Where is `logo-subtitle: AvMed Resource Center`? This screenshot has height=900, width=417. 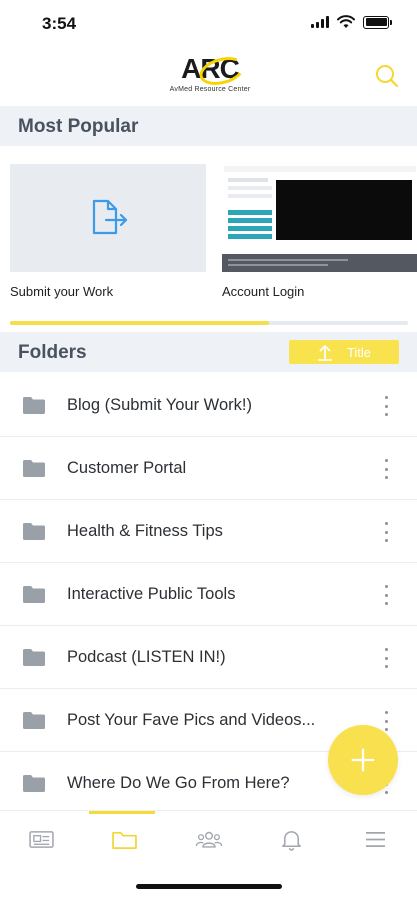 logo-subtitle: AvMed Resource Center is located at coordinates (210, 89).